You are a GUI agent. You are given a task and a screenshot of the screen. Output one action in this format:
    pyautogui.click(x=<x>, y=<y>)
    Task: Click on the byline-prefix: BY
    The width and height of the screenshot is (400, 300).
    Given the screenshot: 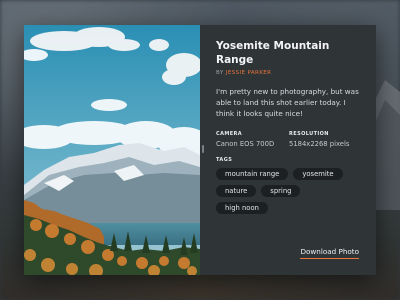 What is the action you would take?
    pyautogui.click(x=220, y=73)
    